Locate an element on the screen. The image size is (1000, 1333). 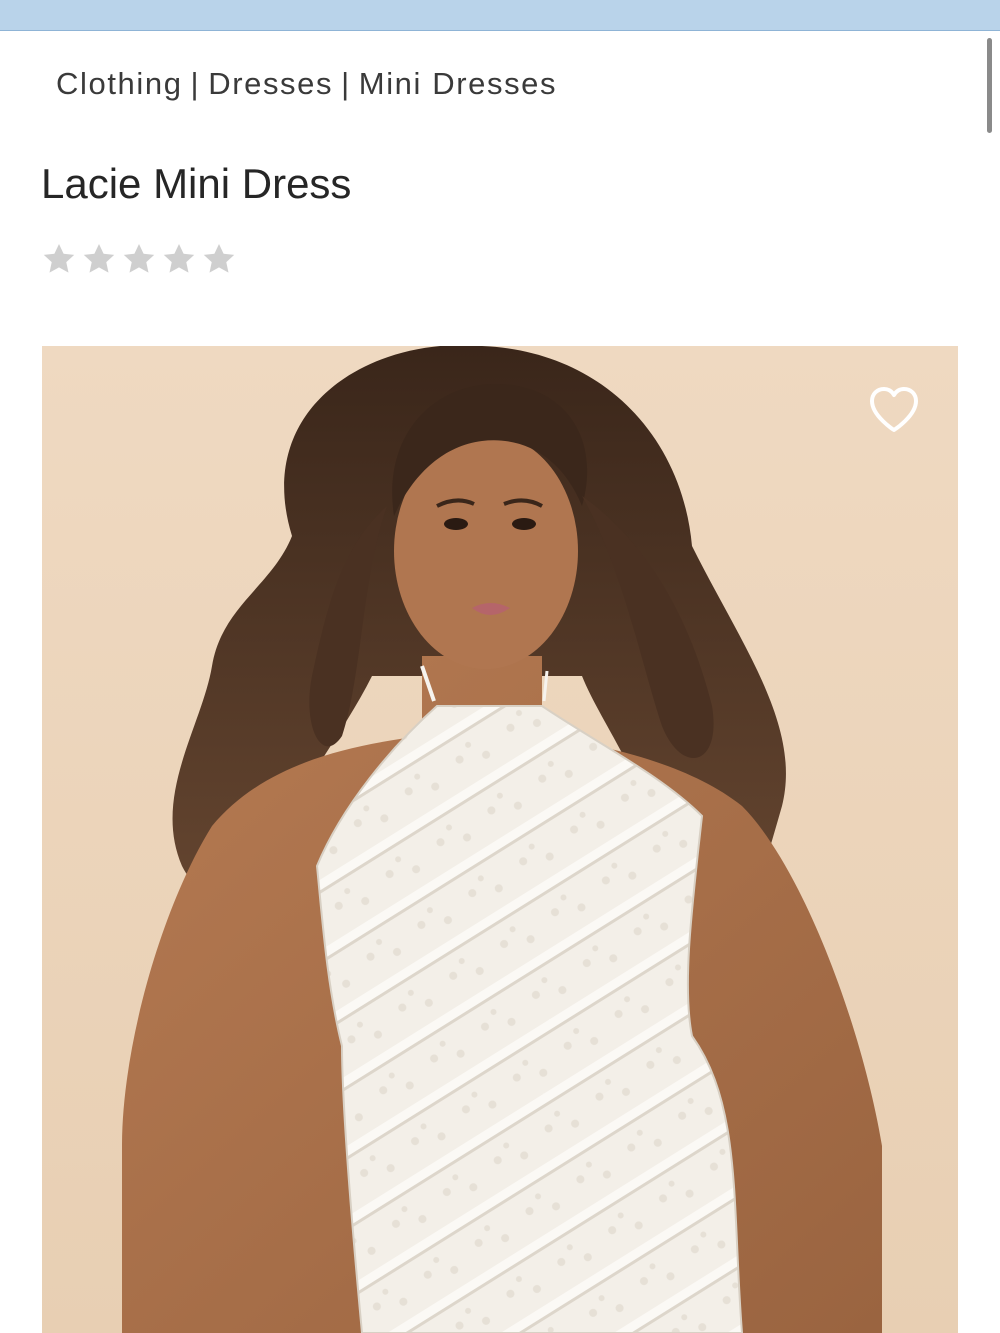
breadcrumb-mini-dresses: Mini Dresses is located at coordinates (458, 83).